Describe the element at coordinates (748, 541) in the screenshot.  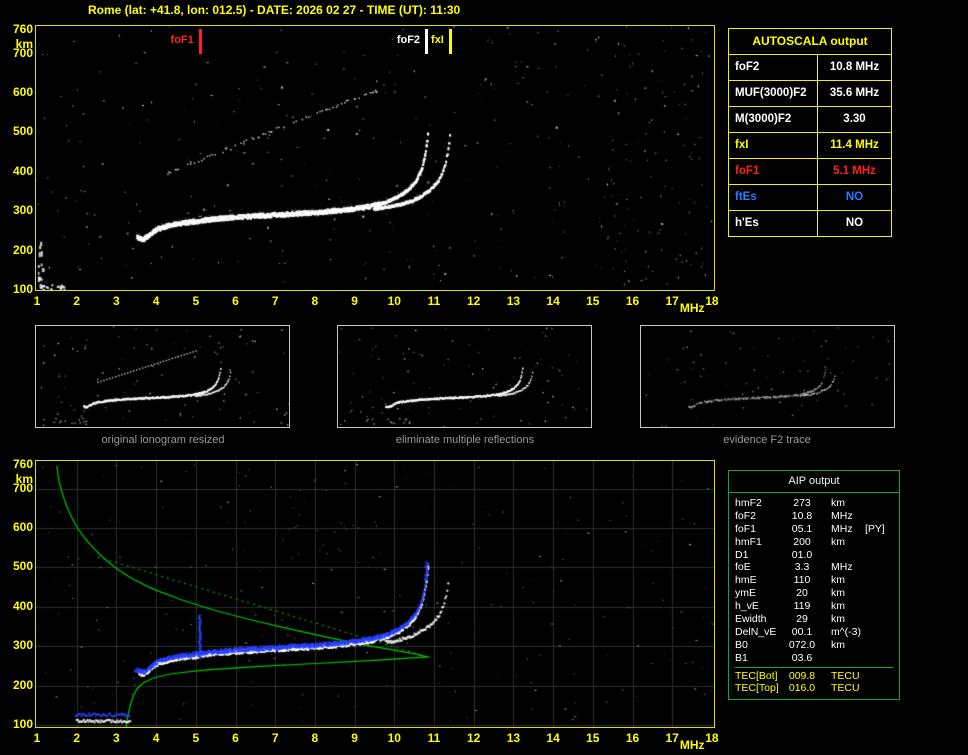
I see `aip-row-label: hmF1` at that location.